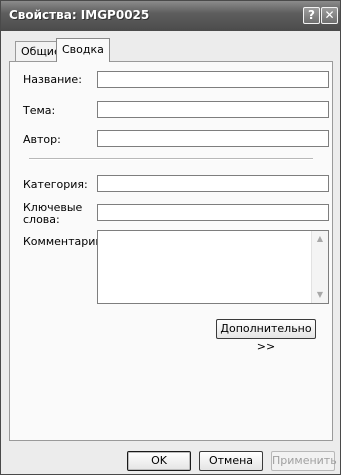 This screenshot has width=341, height=475. Describe the element at coordinates (320, 295) in the screenshot. I see `scroll-down-icon: ▼` at that location.